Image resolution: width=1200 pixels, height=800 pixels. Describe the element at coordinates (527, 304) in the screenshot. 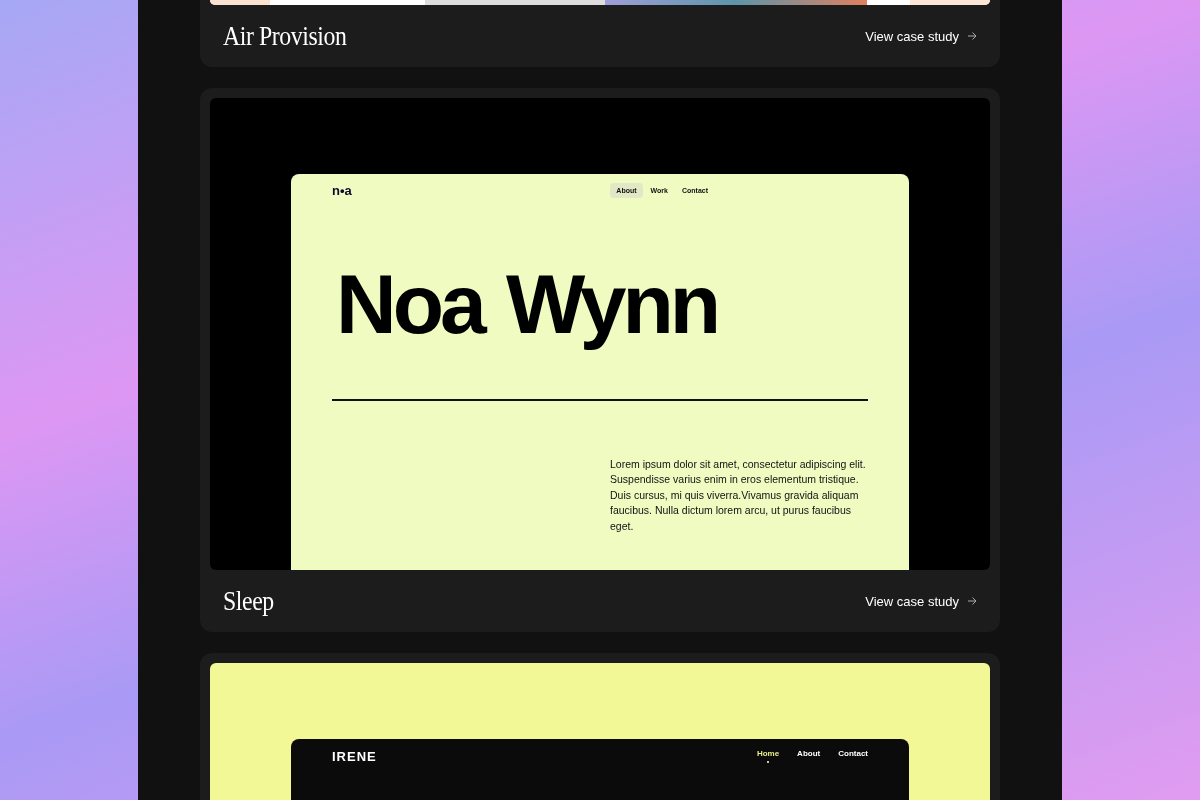

I see `site-heading: Noa Wynn` at that location.